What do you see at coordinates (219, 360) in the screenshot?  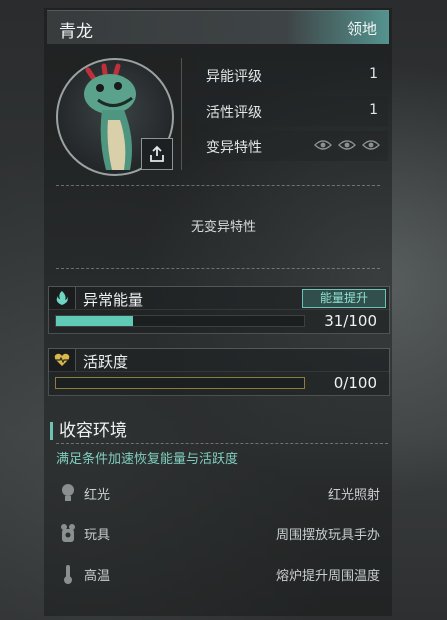 I see `activity-header: 活跃度` at bounding box center [219, 360].